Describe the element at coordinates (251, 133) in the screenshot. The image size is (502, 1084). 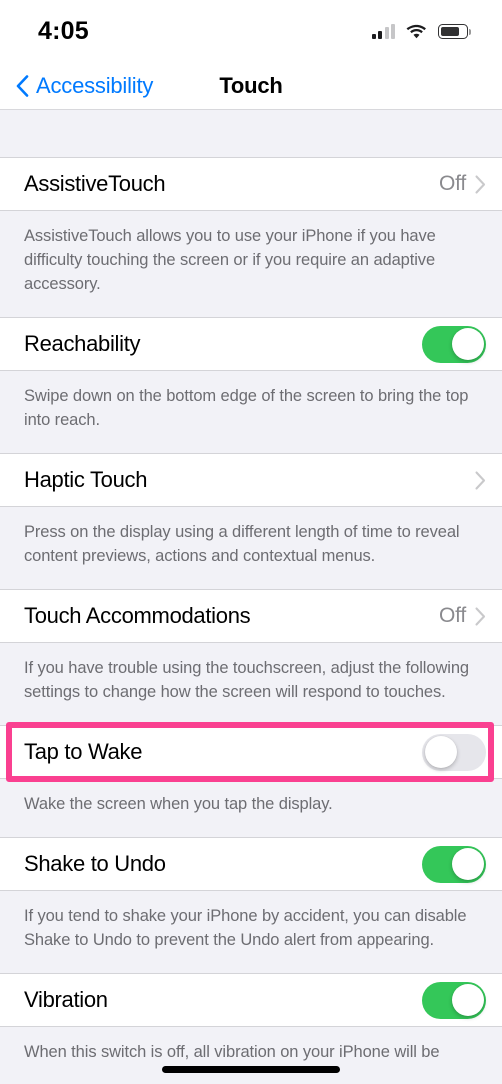
I see `top-spacer` at that location.